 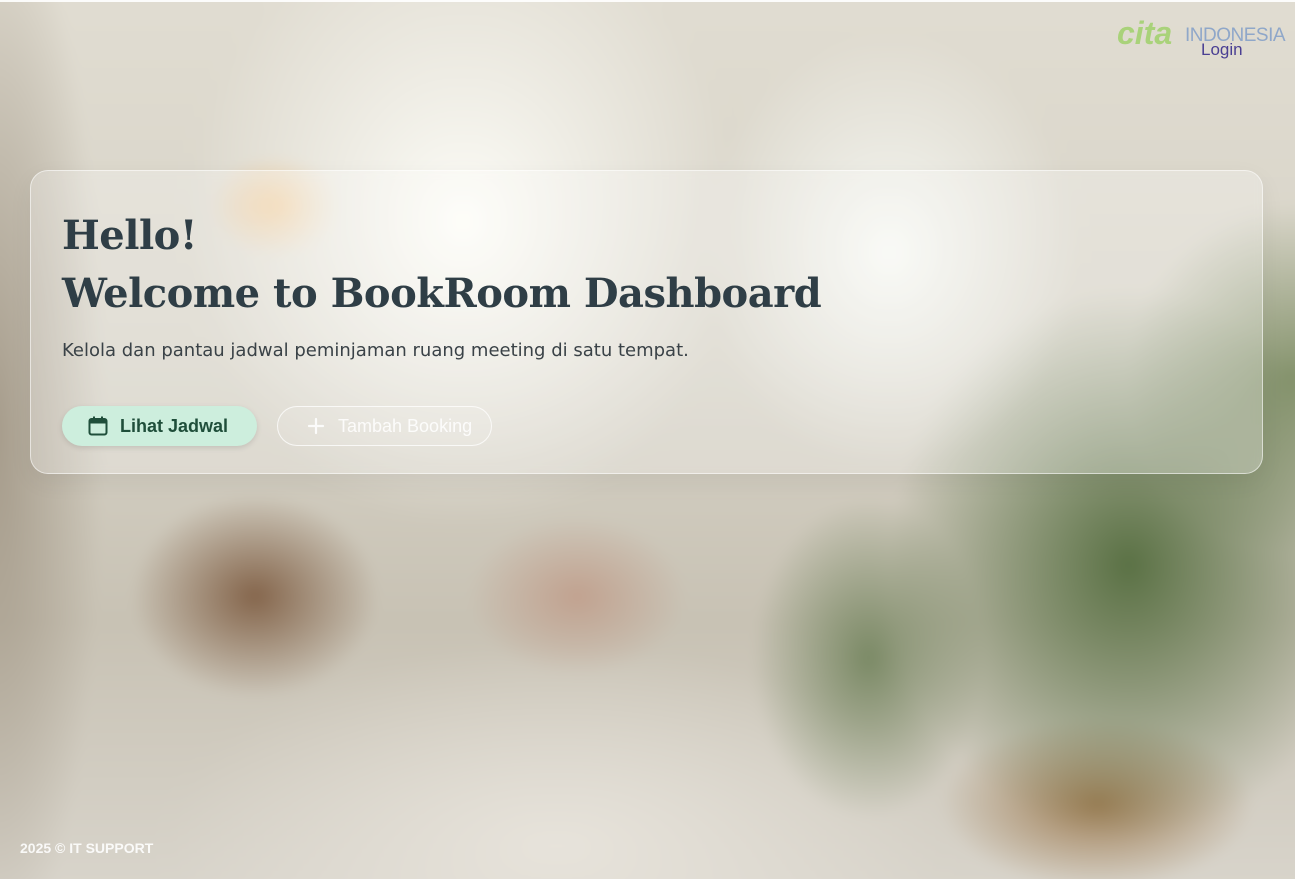 I want to click on add-booking-label: Tambah Booking, so click(x=405, y=425).